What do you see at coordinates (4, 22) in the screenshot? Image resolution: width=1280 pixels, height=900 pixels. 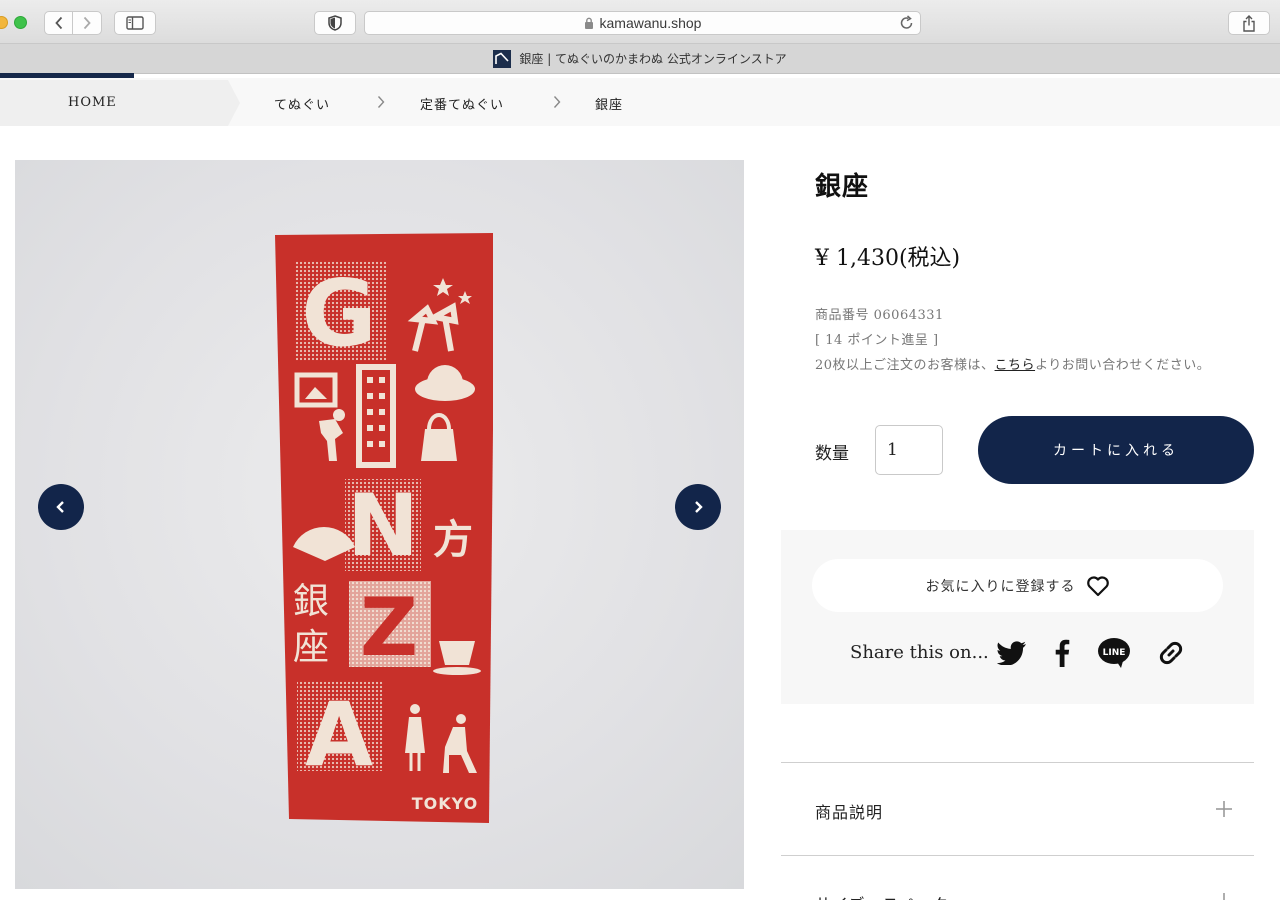 I see `minimize-window-button` at bounding box center [4, 22].